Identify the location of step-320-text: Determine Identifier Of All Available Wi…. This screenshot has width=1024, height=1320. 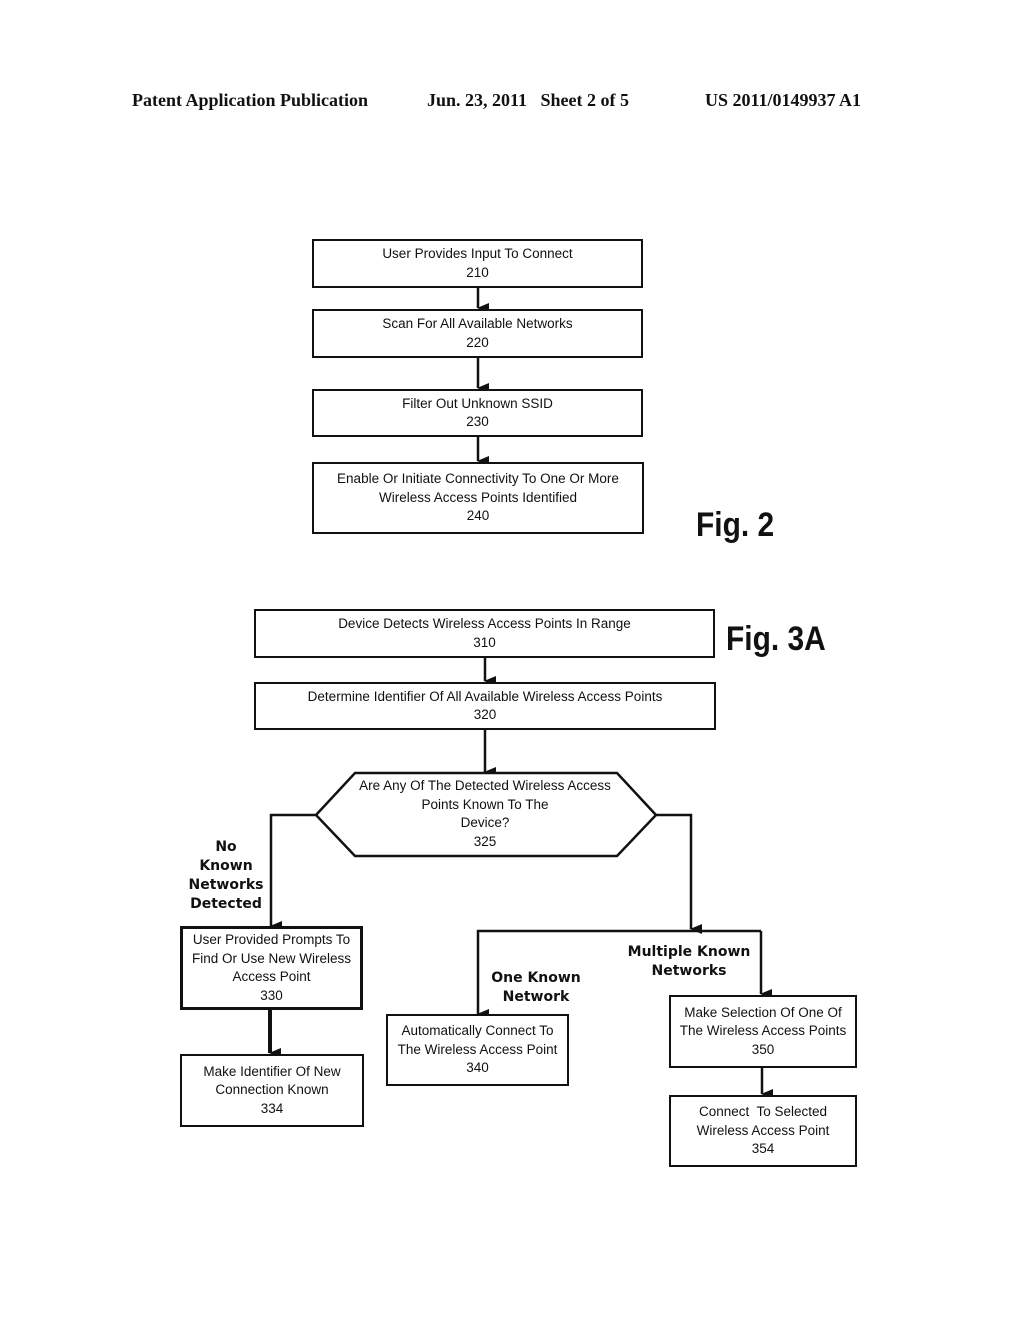
(485, 696).